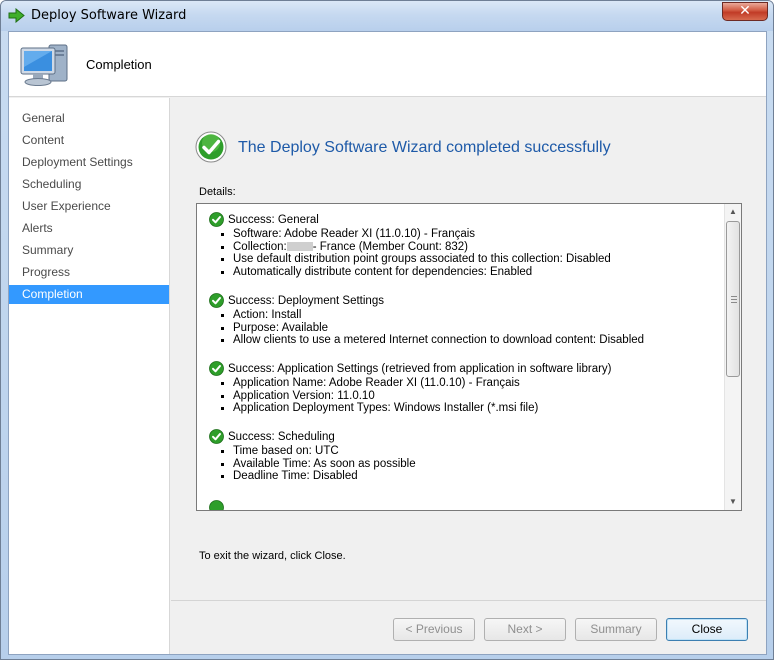  I want to click on collection-label: Collection:, so click(260, 246).